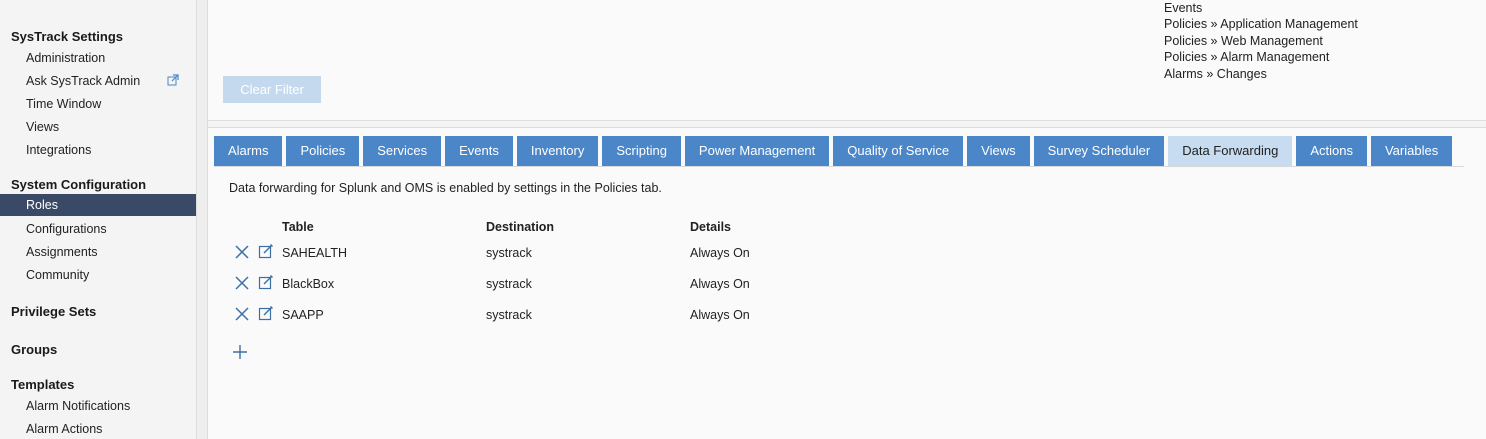 Image resolution: width=1486 pixels, height=439 pixels. Describe the element at coordinates (658, 285) in the screenshot. I see `table-row: BlackBox systrack Always On` at that location.